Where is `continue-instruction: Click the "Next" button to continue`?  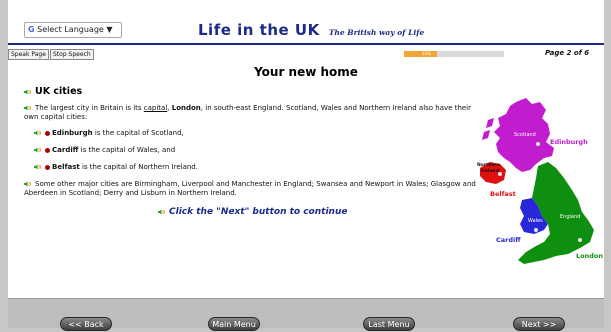
continue-instruction: Click the "Next" button to continue is located at coordinates (252, 212).